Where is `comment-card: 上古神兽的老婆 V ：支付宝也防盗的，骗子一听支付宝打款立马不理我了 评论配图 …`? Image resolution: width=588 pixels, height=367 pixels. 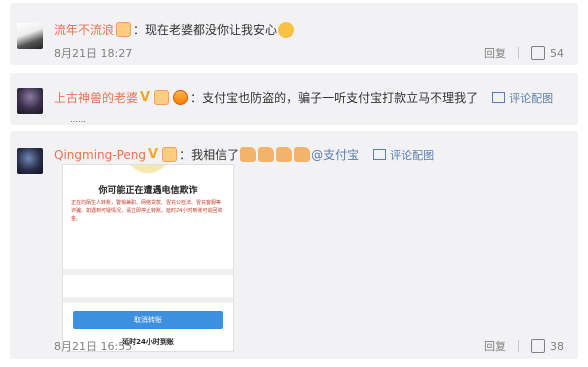
comment-card: 上古神兽的老婆 V ：支付宝也防盗的，骗子一听支付宝打款立马不理我了 评论配图 … is located at coordinates (294, 99).